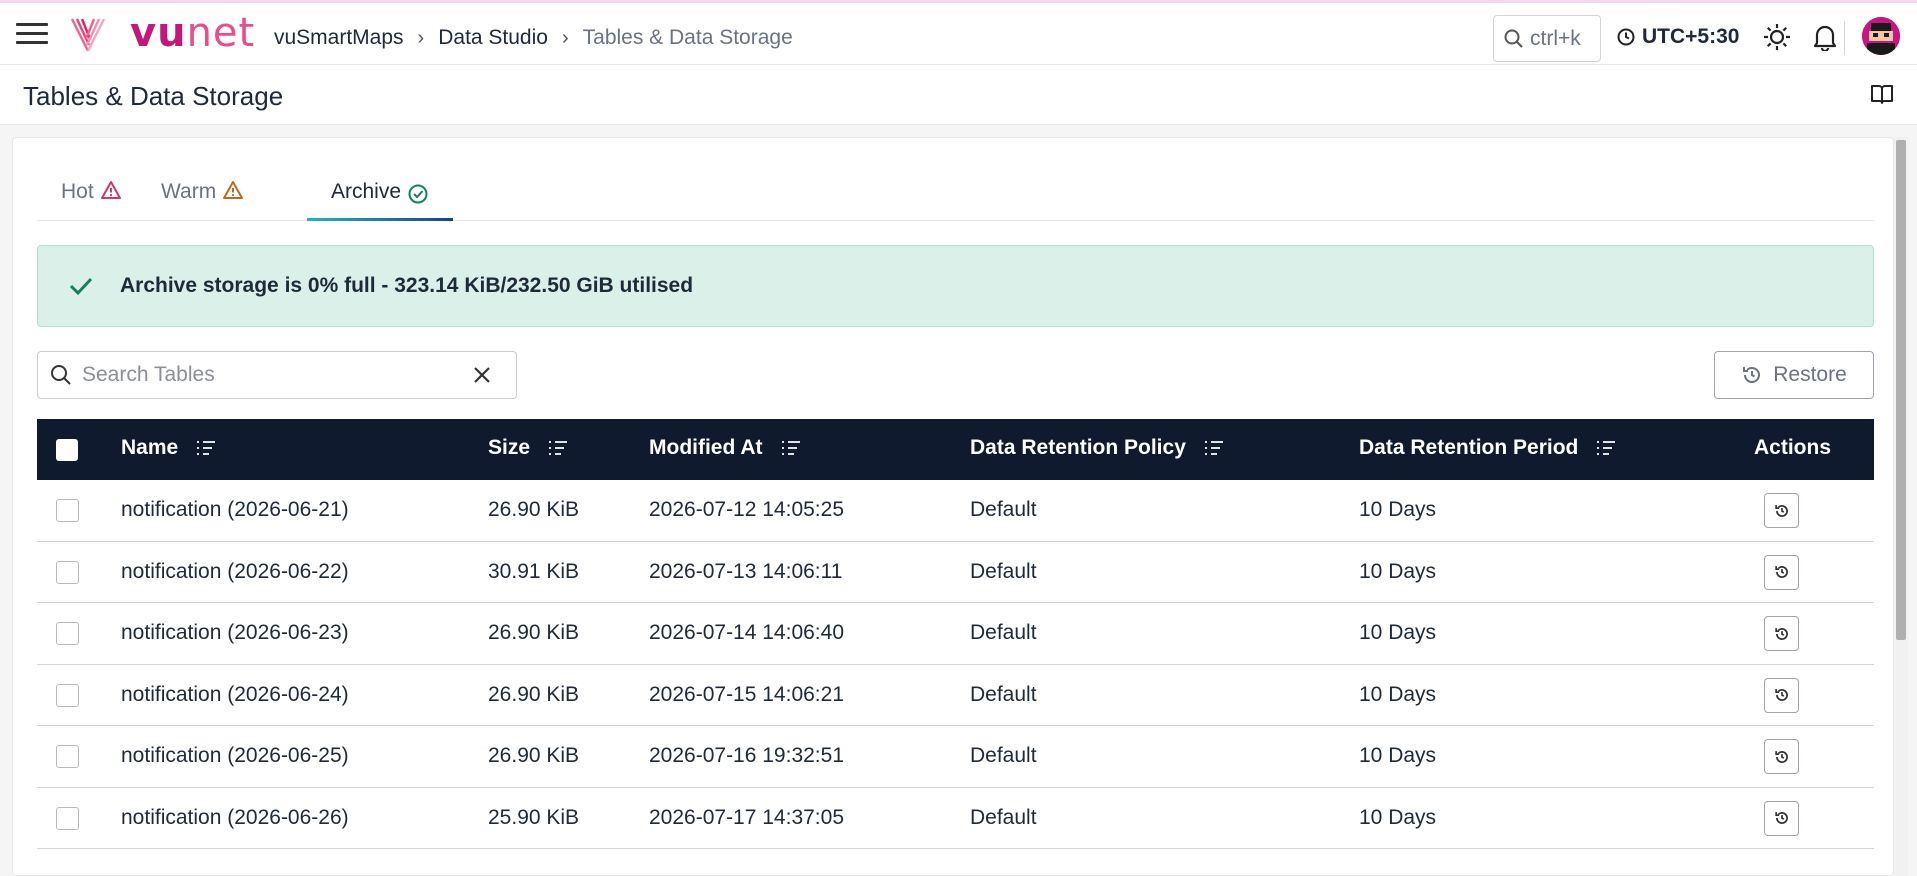 This screenshot has width=1917, height=876. I want to click on column-header-size: Size, so click(528, 448).